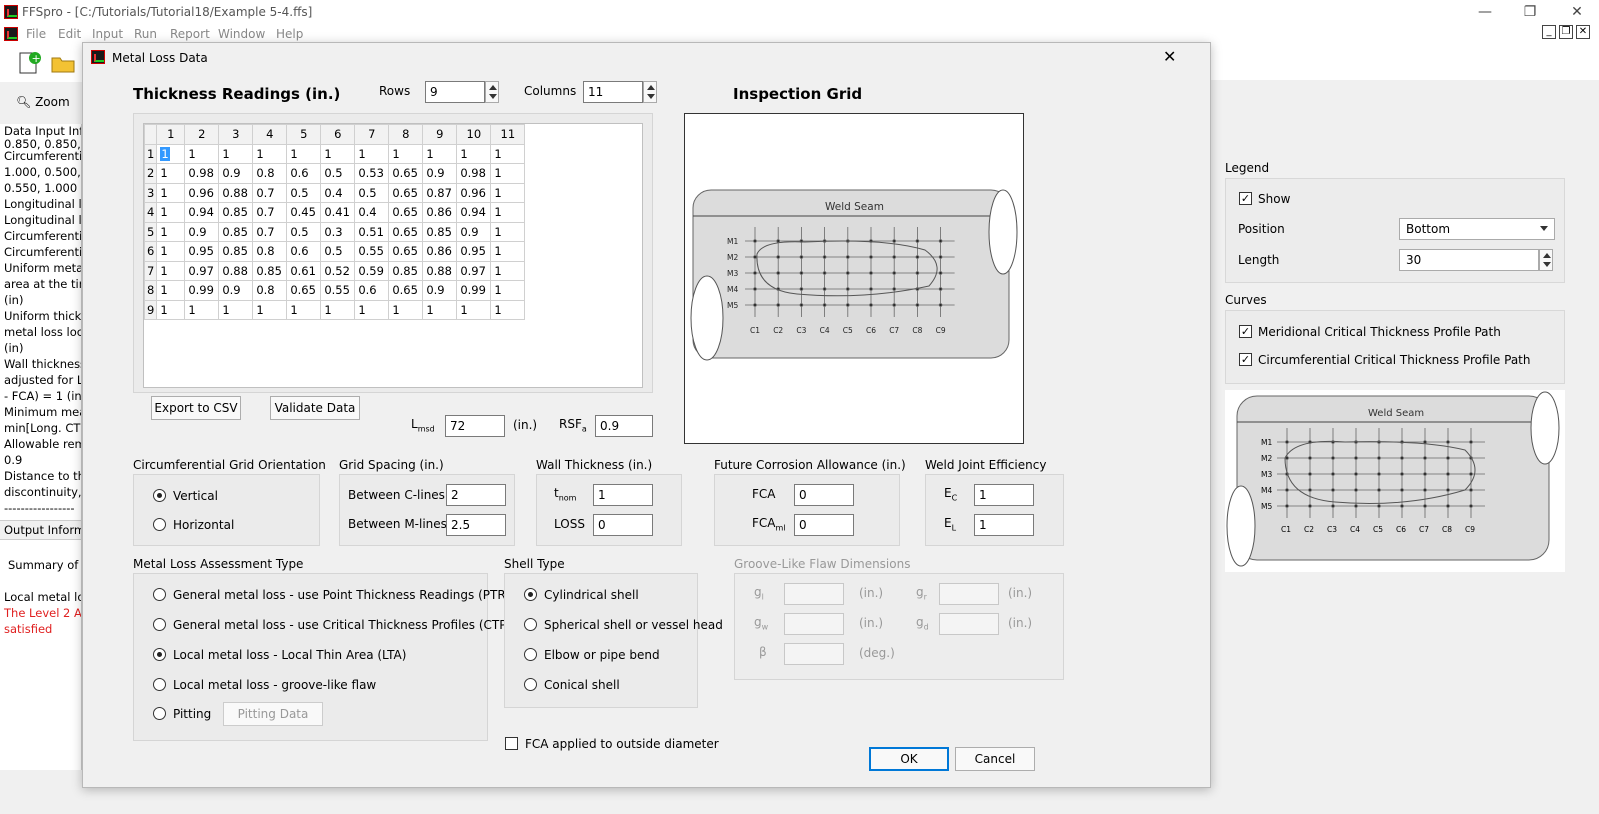 The height and width of the screenshot is (814, 1599). I want to click on gd-input, so click(969, 624).